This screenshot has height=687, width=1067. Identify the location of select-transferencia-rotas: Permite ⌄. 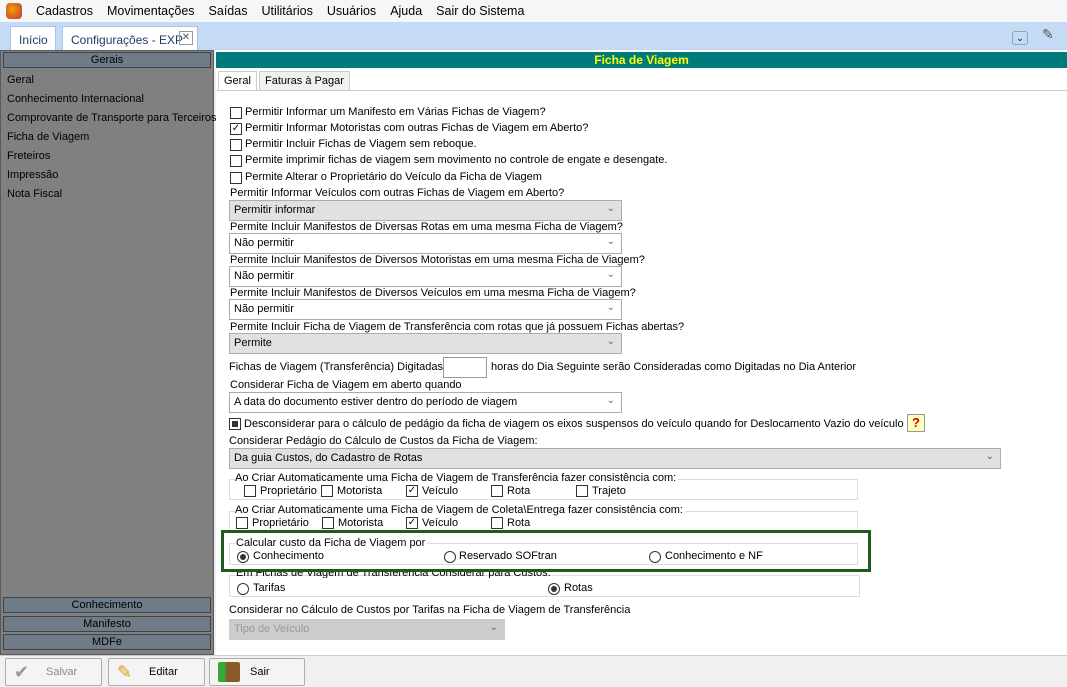
(425, 343).